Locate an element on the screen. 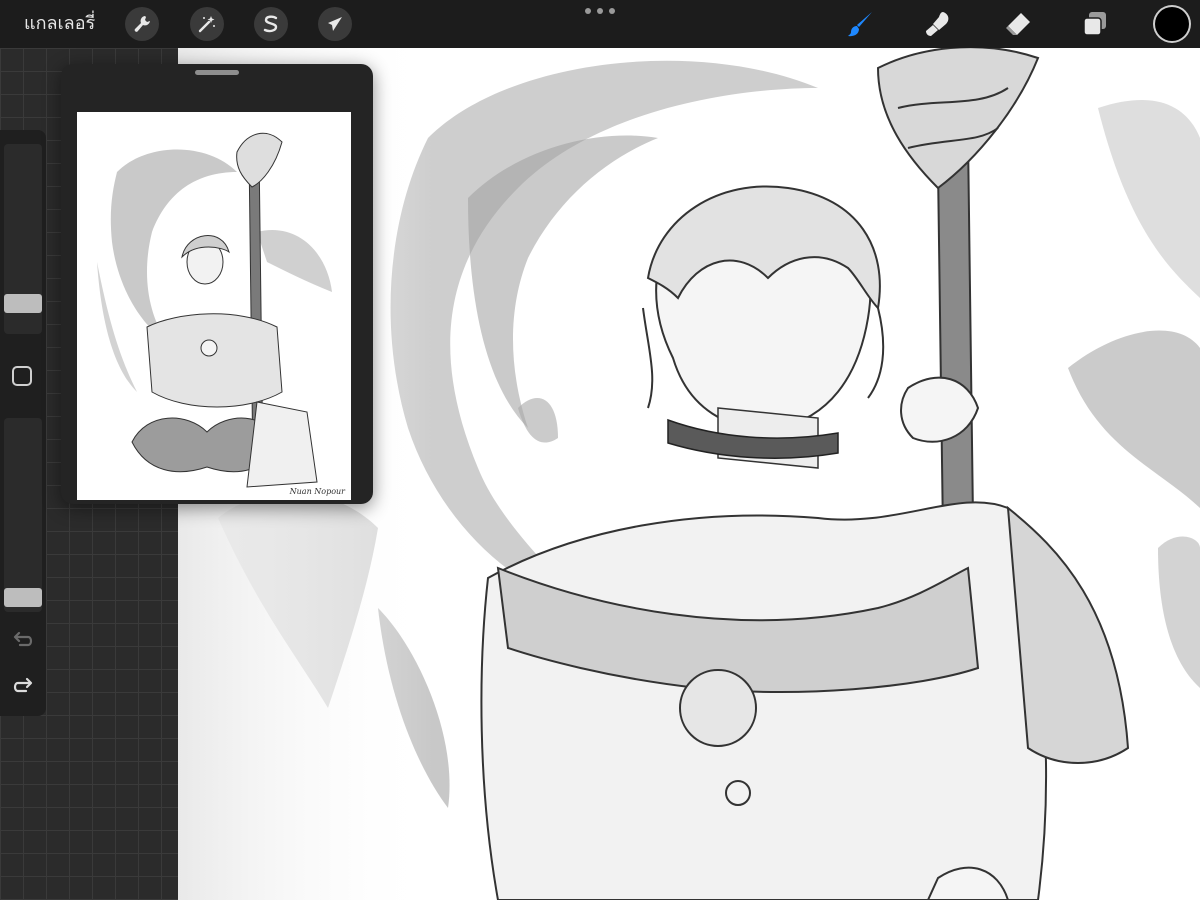  reference-window: Nuan Nopour is located at coordinates (217, 284).